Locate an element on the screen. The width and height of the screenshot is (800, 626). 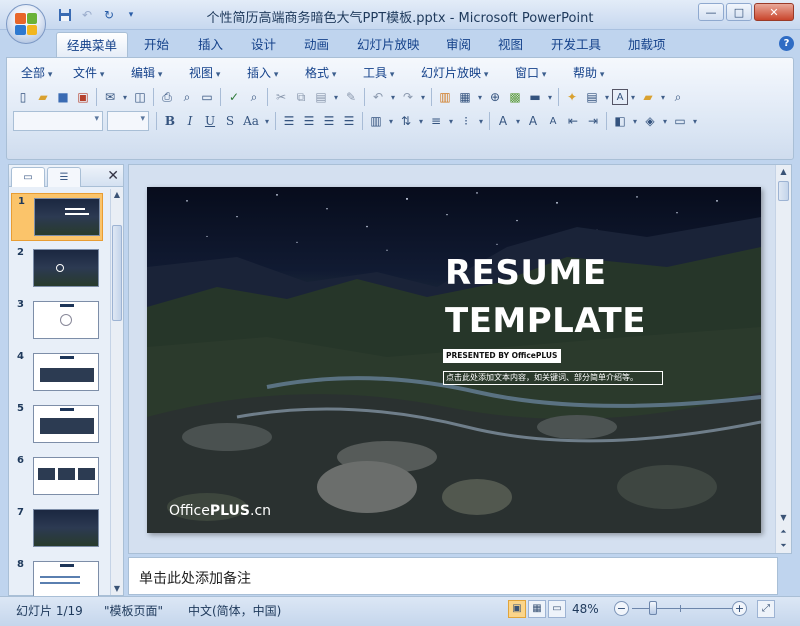
align-left-icon: ☰ is located at coordinates (289, 121).